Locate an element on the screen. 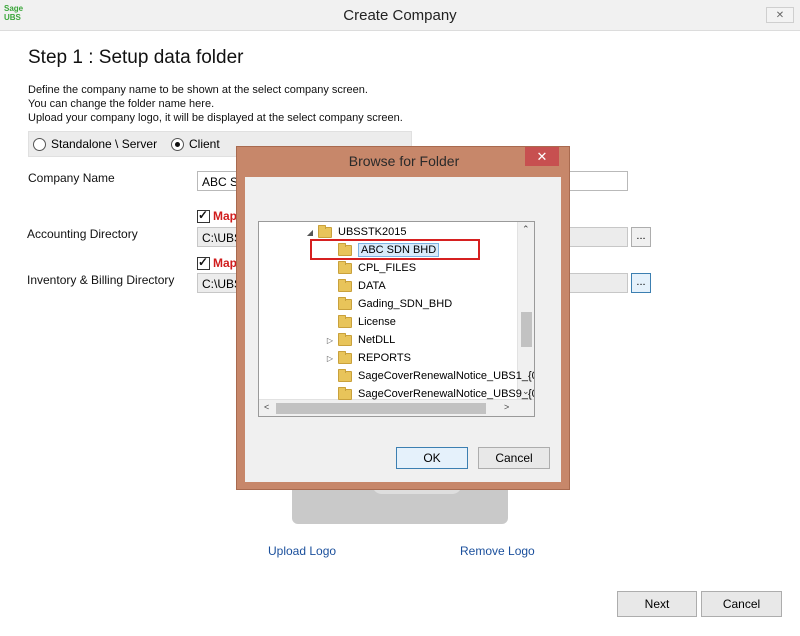  upload-logo-link: Upload Logo is located at coordinates (302, 551).